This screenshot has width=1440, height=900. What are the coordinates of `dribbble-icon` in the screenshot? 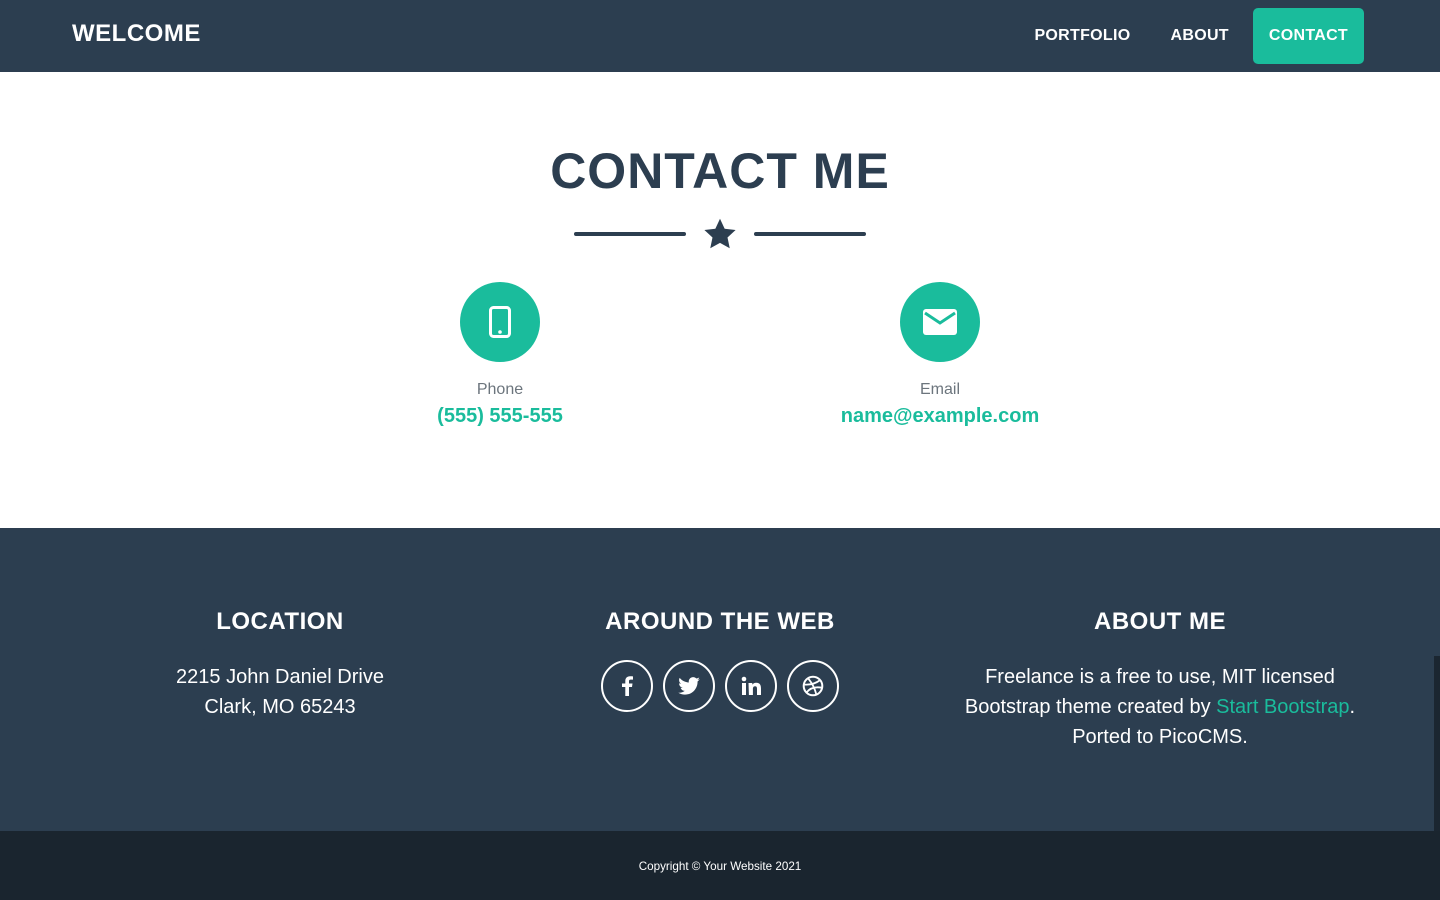 It's located at (813, 686).